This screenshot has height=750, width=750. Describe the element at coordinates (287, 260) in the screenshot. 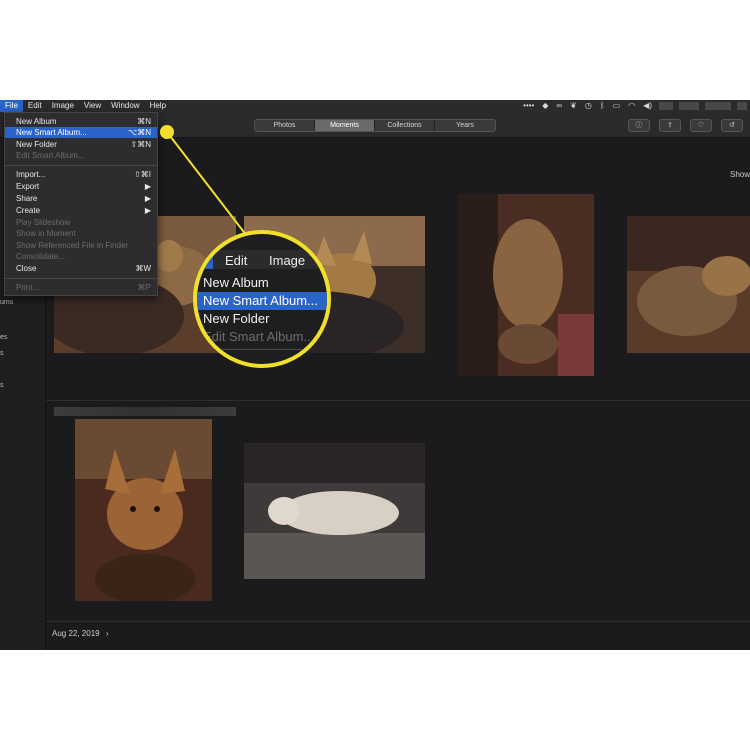

I see `magnified-menu-image: Image` at that location.